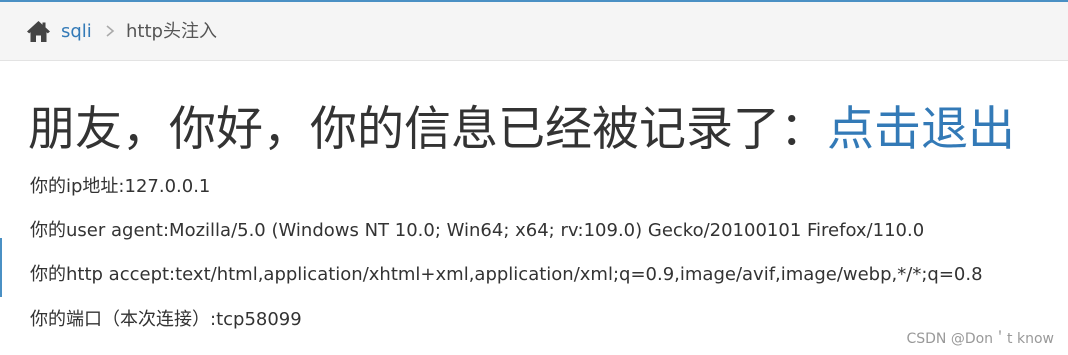  I want to click on port-info: 你的端口（本次连接）:tcp58099, so click(166, 319).